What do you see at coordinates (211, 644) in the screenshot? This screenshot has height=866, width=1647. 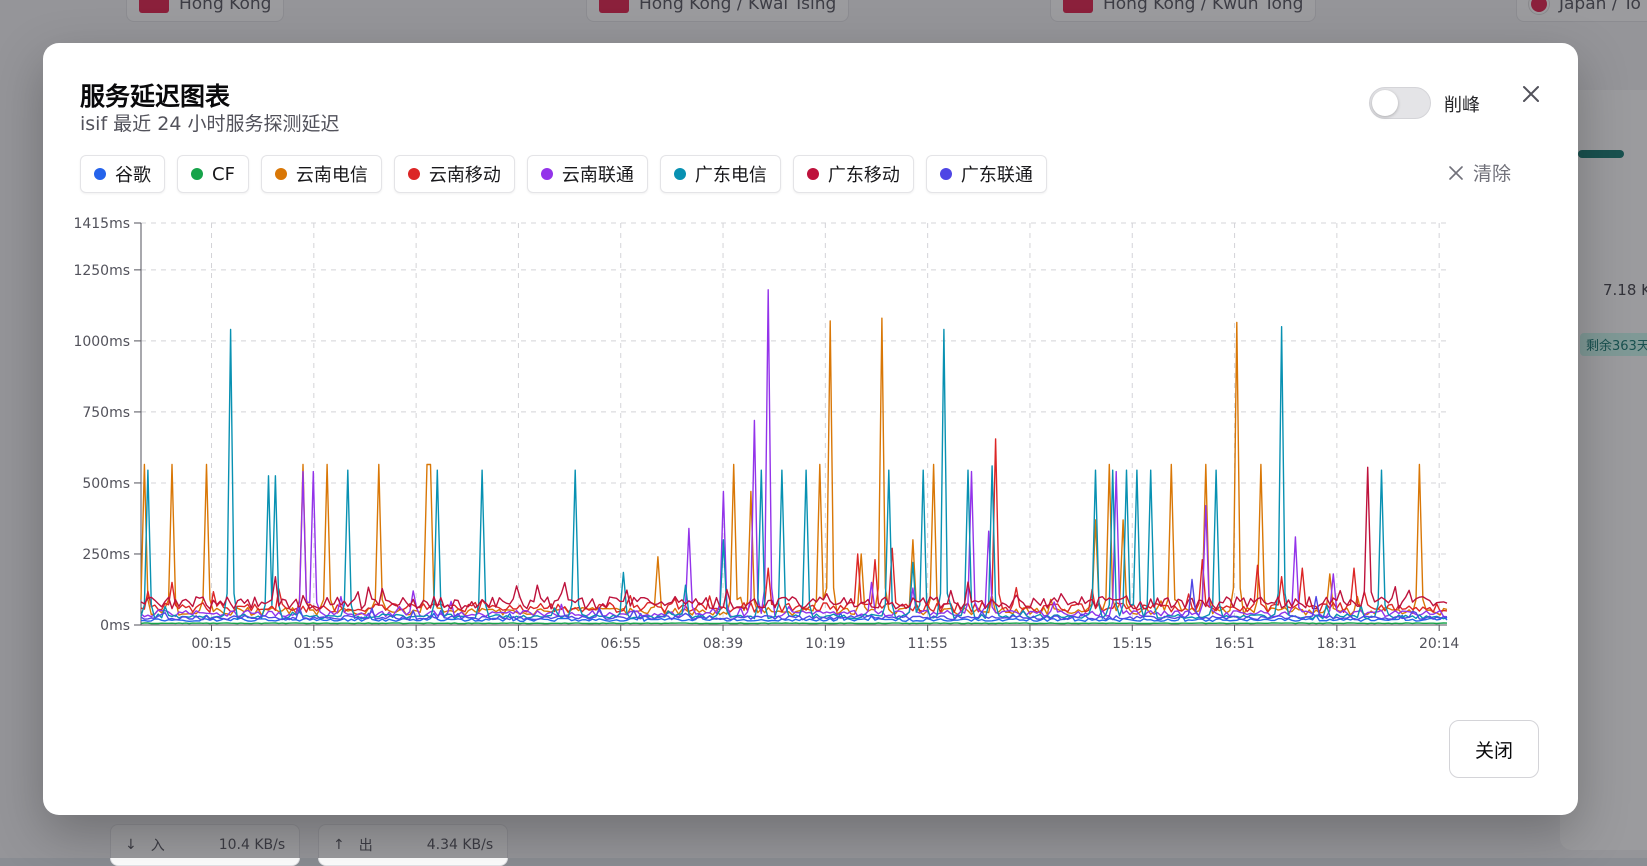 I see `x-tick-label: 00:15` at bounding box center [211, 644].